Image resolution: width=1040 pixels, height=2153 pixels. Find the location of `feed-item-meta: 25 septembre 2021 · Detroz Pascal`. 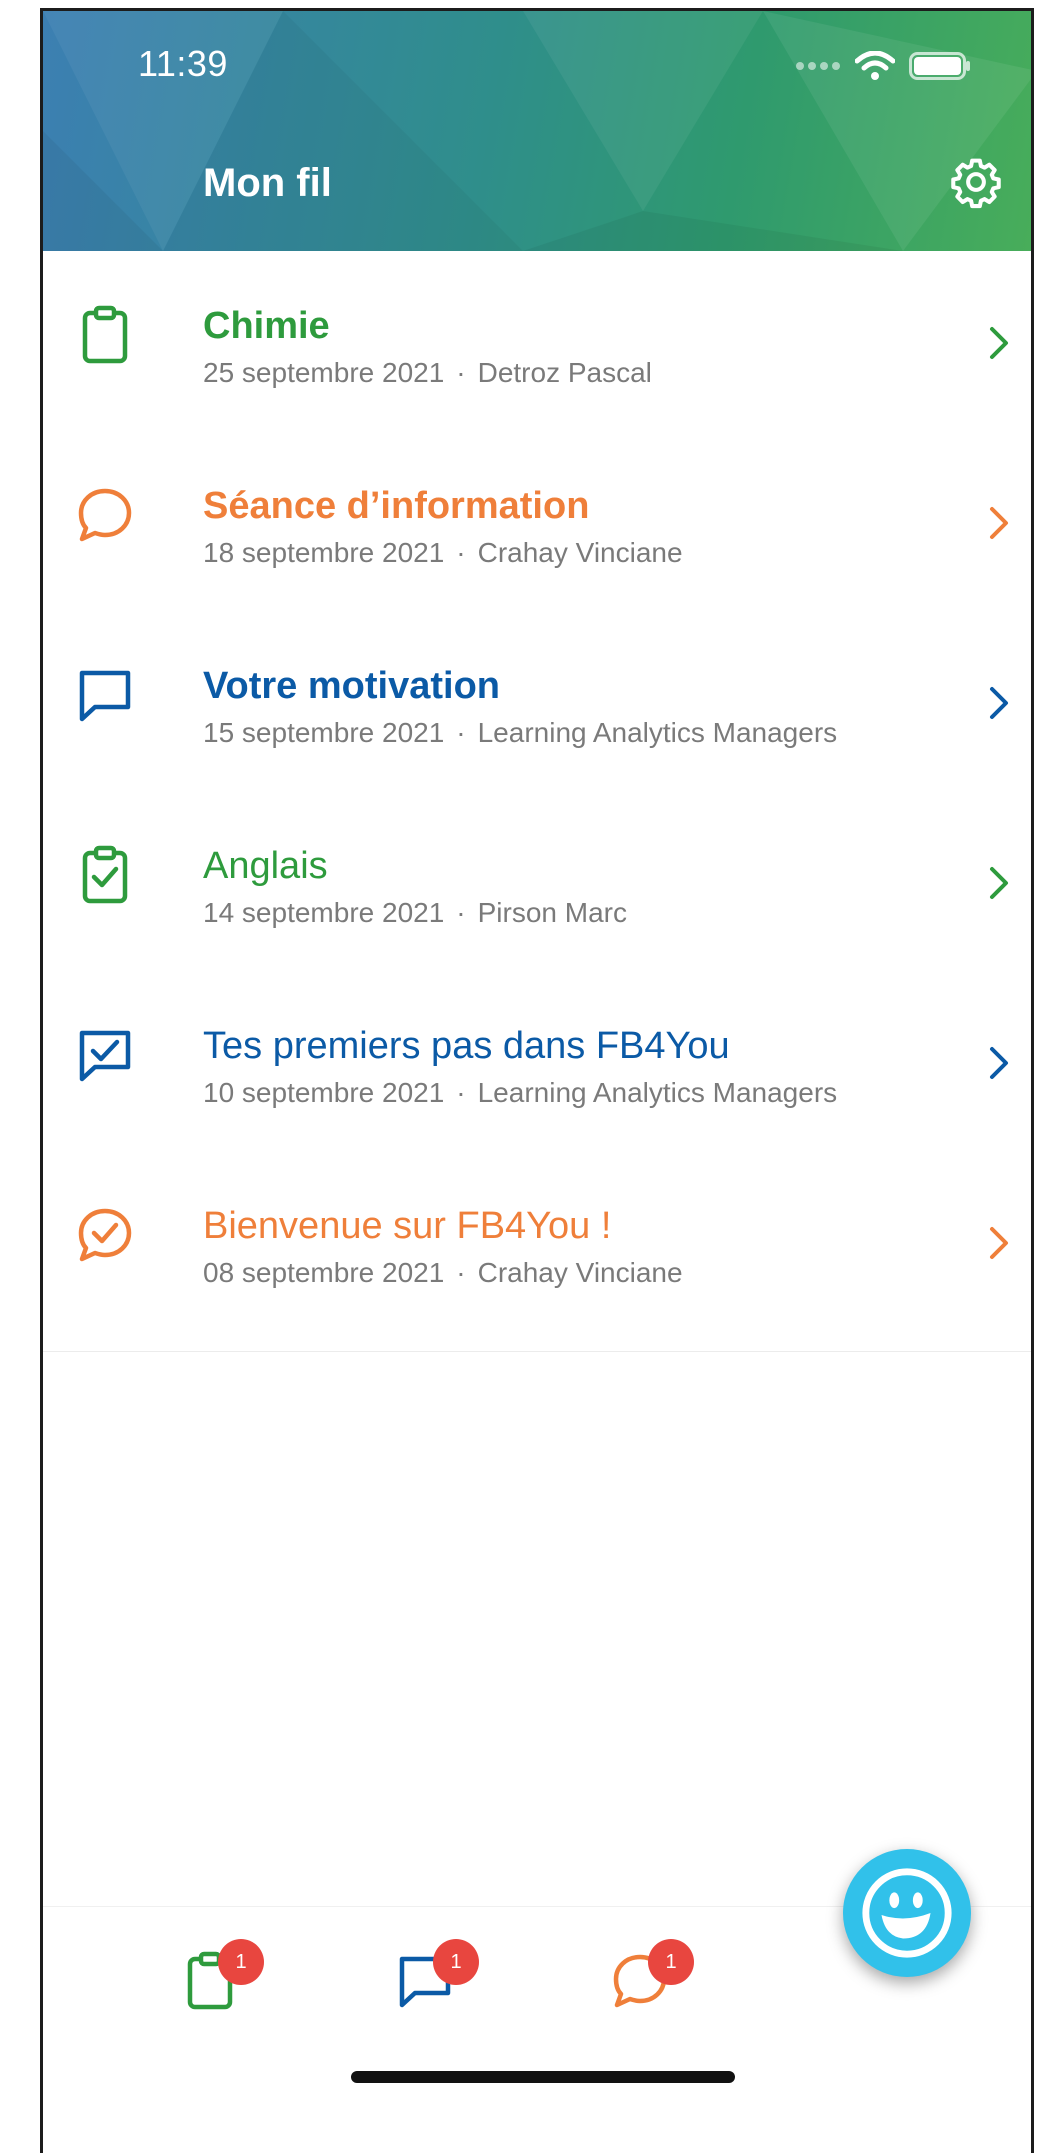

feed-item-meta: 25 septembre 2021 · Detroz Pascal is located at coordinates (427, 373).